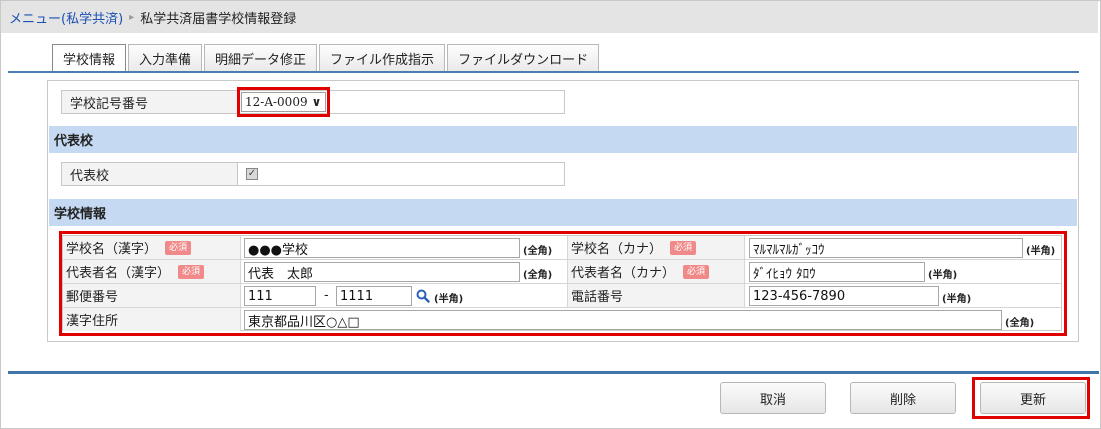  I want to click on tab-school-info: 学校情報, so click(89, 58).